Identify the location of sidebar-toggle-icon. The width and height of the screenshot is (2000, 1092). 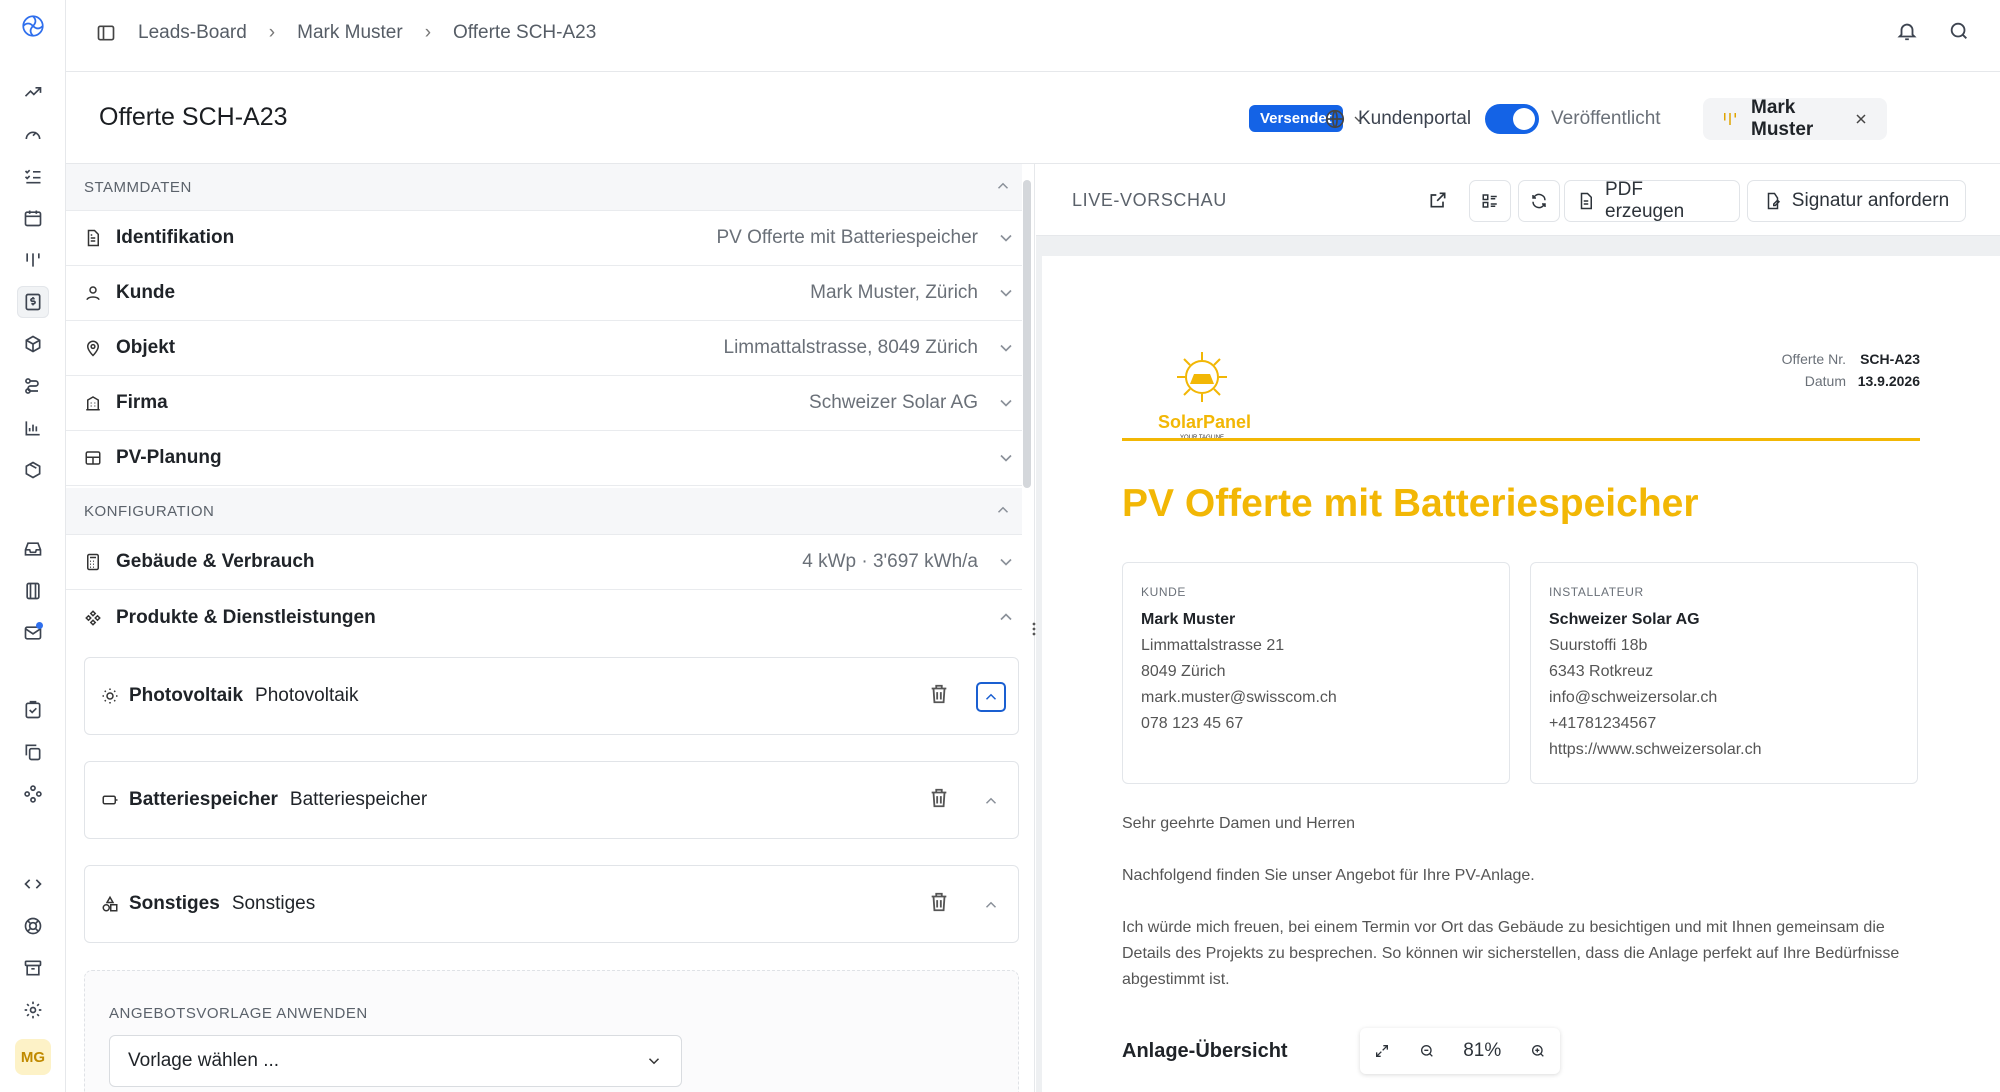
(106, 33).